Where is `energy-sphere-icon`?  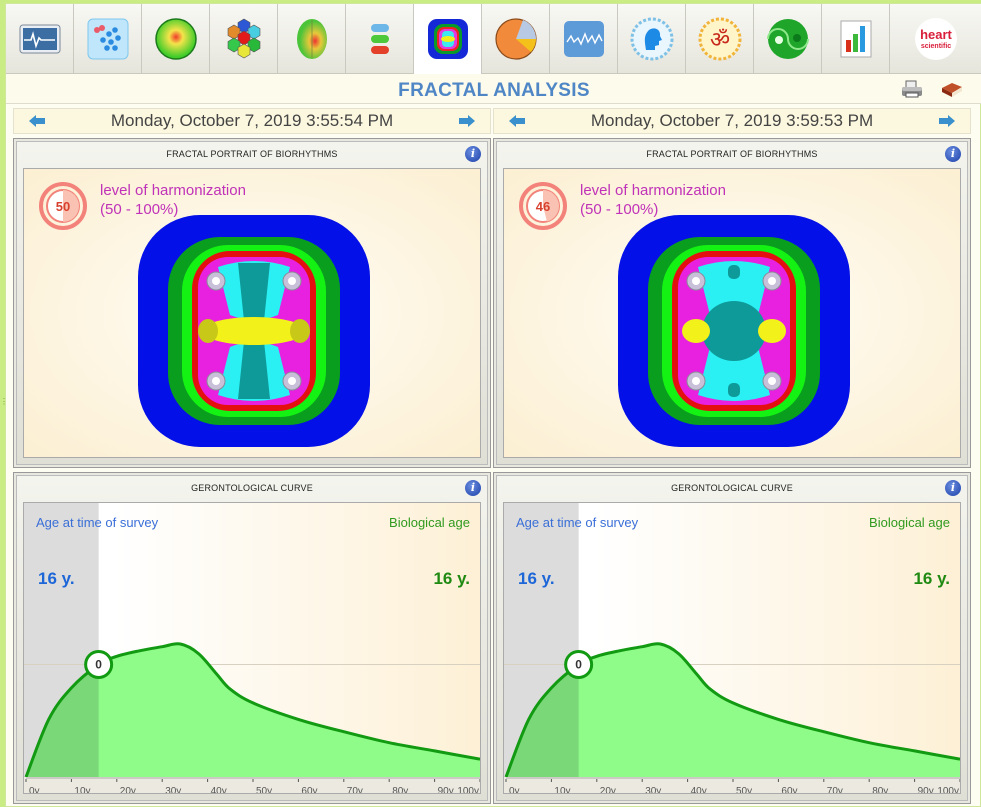 energy-sphere-icon is located at coordinates (175, 38).